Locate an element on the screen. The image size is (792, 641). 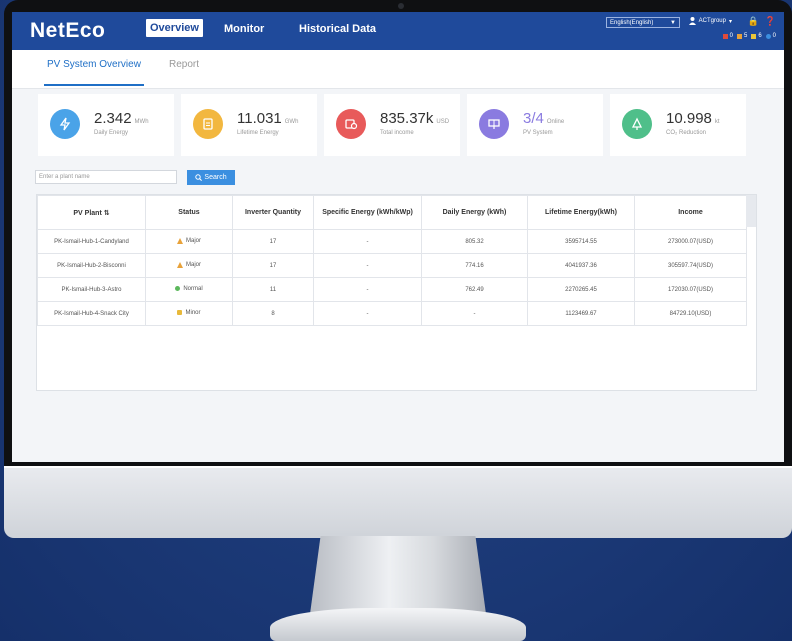
cell-inverter-quantity: 8 is located at coordinates (273, 313).